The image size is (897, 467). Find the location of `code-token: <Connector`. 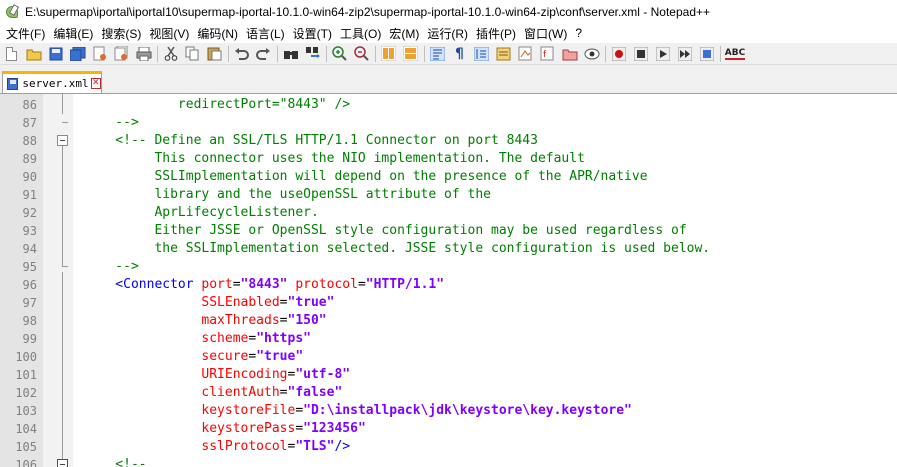

code-token: <Connector is located at coordinates (143, 284).